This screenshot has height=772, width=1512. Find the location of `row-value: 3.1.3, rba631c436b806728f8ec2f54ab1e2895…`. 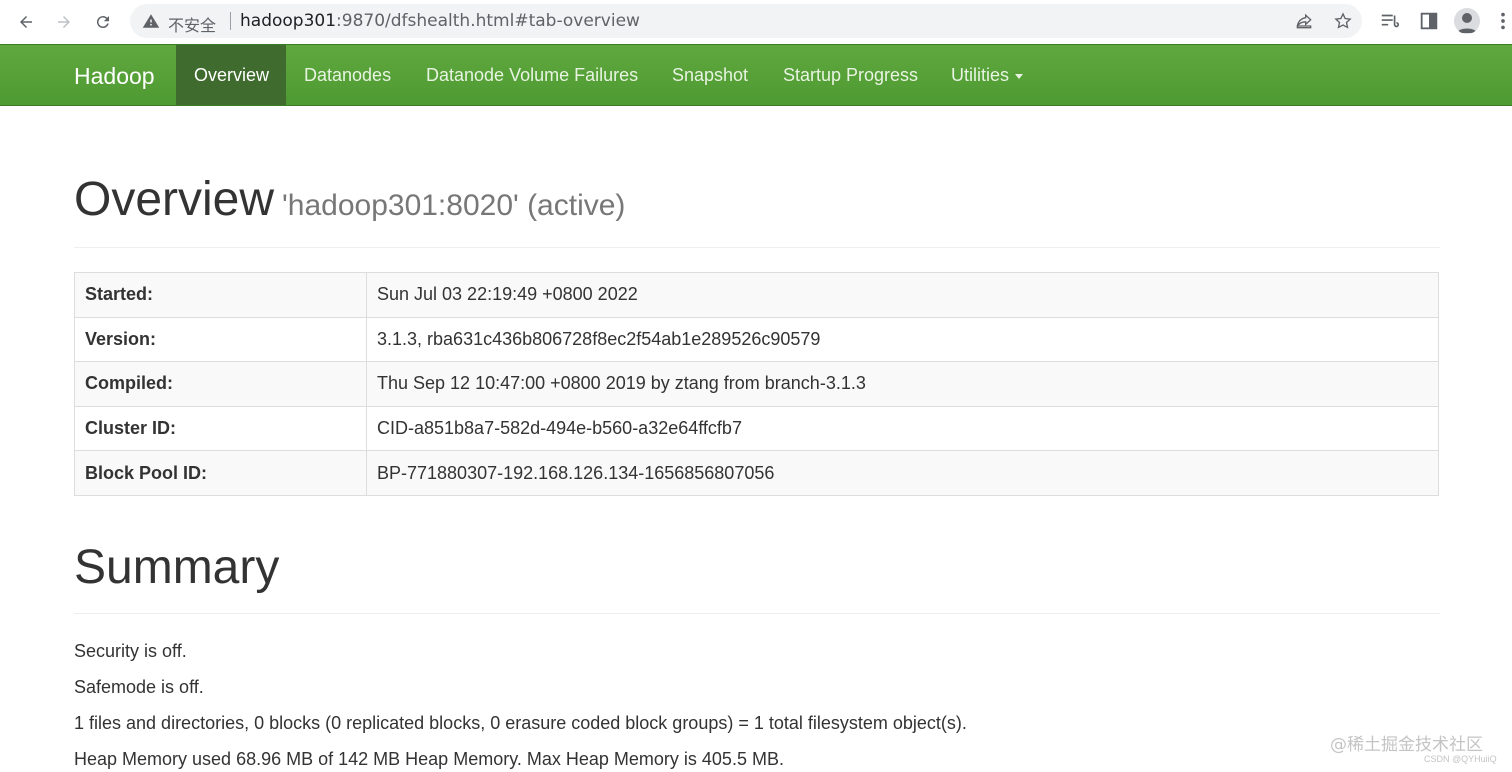

row-value: 3.1.3, rba631c436b806728f8ec2f54ab1e2895… is located at coordinates (902, 339).